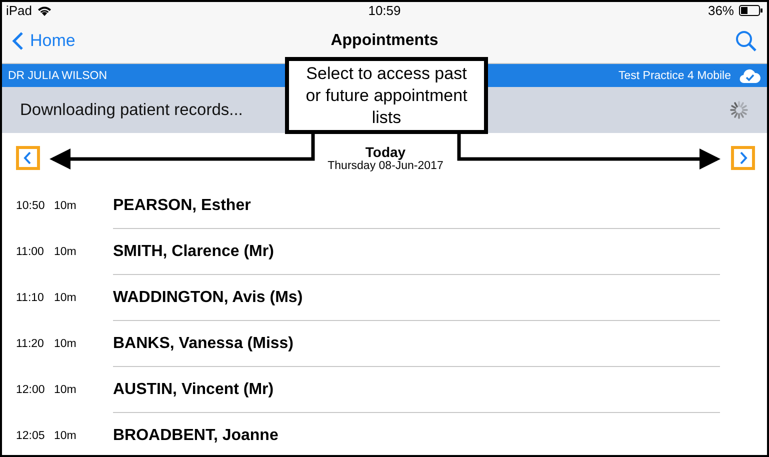 This screenshot has height=457, width=769. Describe the element at coordinates (182, 206) in the screenshot. I see `patient-name: PEARSON, Esther` at that location.